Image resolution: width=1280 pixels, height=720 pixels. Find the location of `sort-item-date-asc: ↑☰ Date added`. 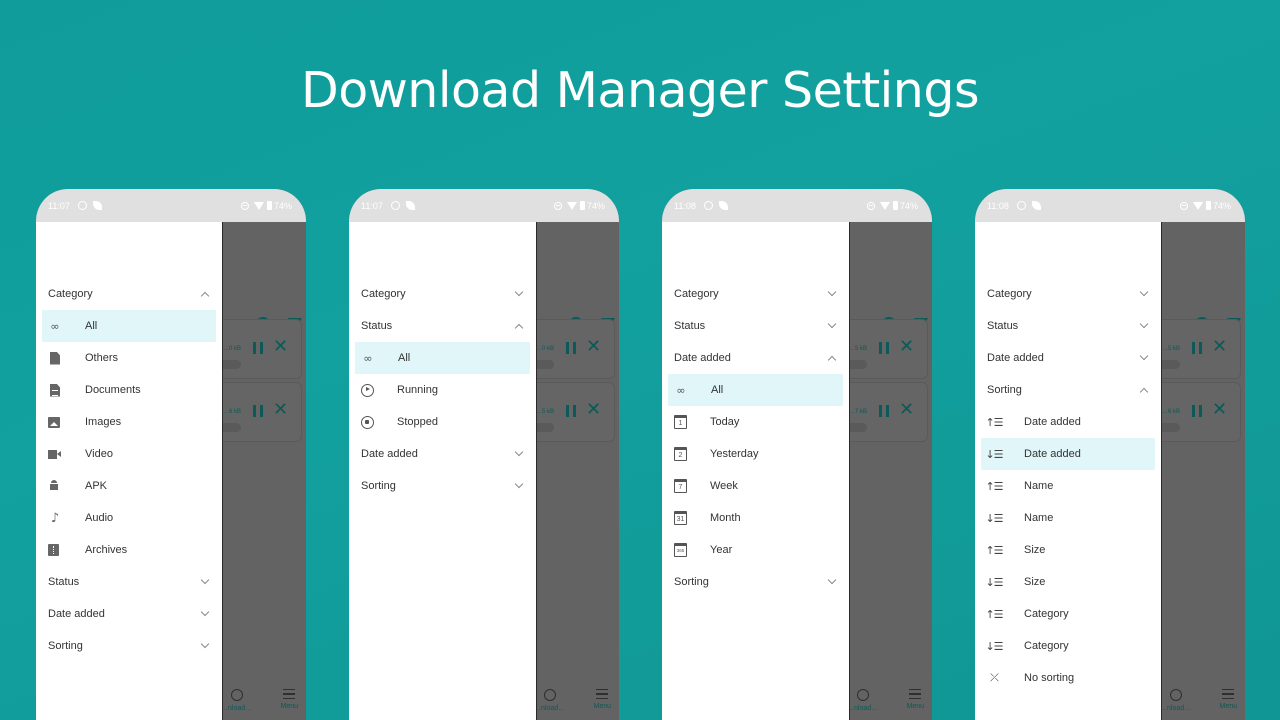

sort-item-date-asc: ↑☰ Date added is located at coordinates (1068, 422).